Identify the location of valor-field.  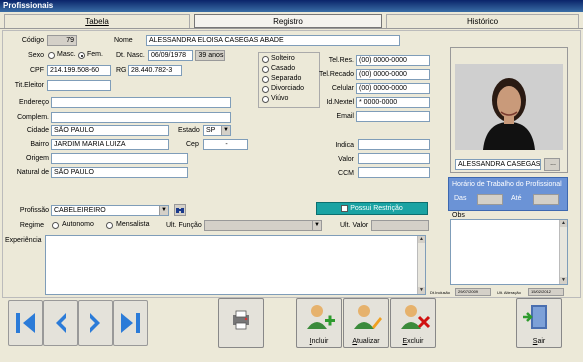
(394, 158).